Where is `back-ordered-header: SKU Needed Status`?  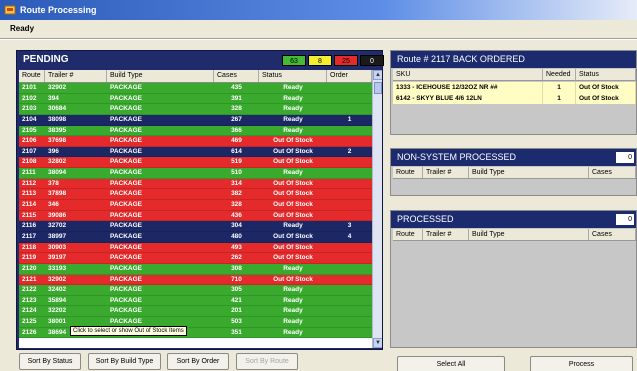
back-ordered-header: SKU Needed Status is located at coordinates (514, 75).